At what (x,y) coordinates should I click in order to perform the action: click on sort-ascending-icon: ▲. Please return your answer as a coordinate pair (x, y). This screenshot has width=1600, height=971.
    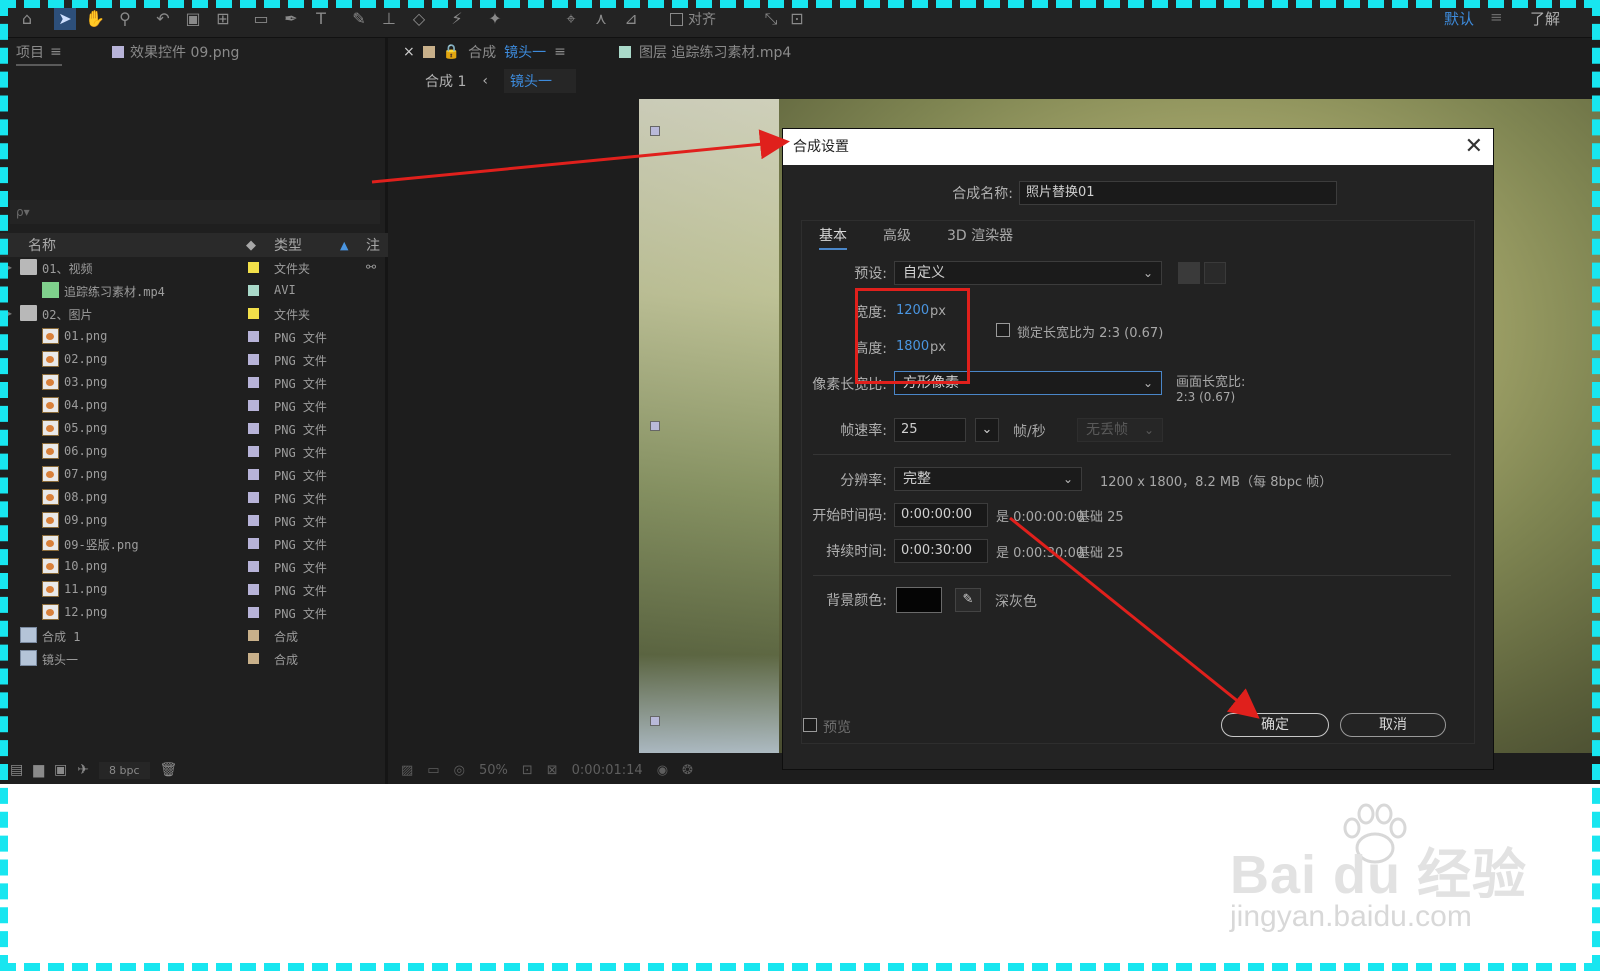
    Looking at the image, I should click on (344, 245).